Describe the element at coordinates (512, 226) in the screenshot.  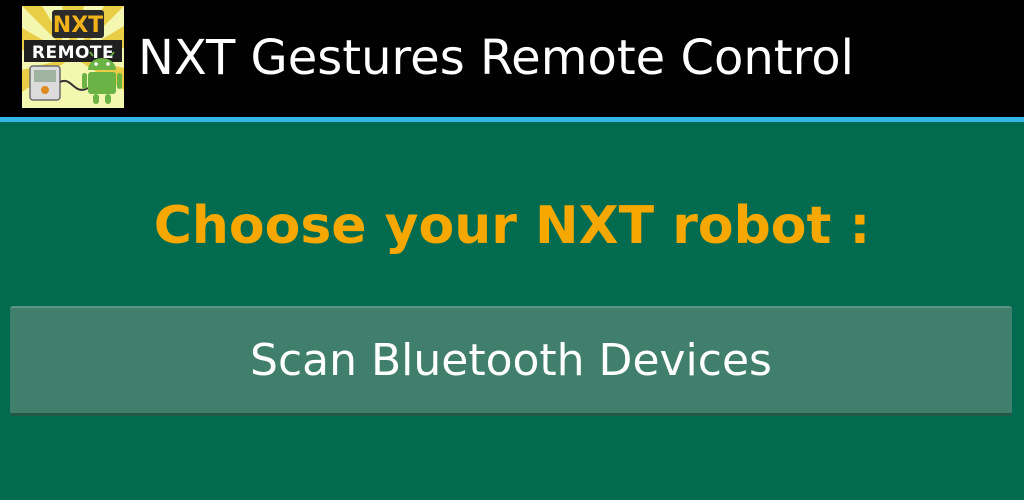
I see `choose-robot-heading: Choose your NXT robot :` at that location.